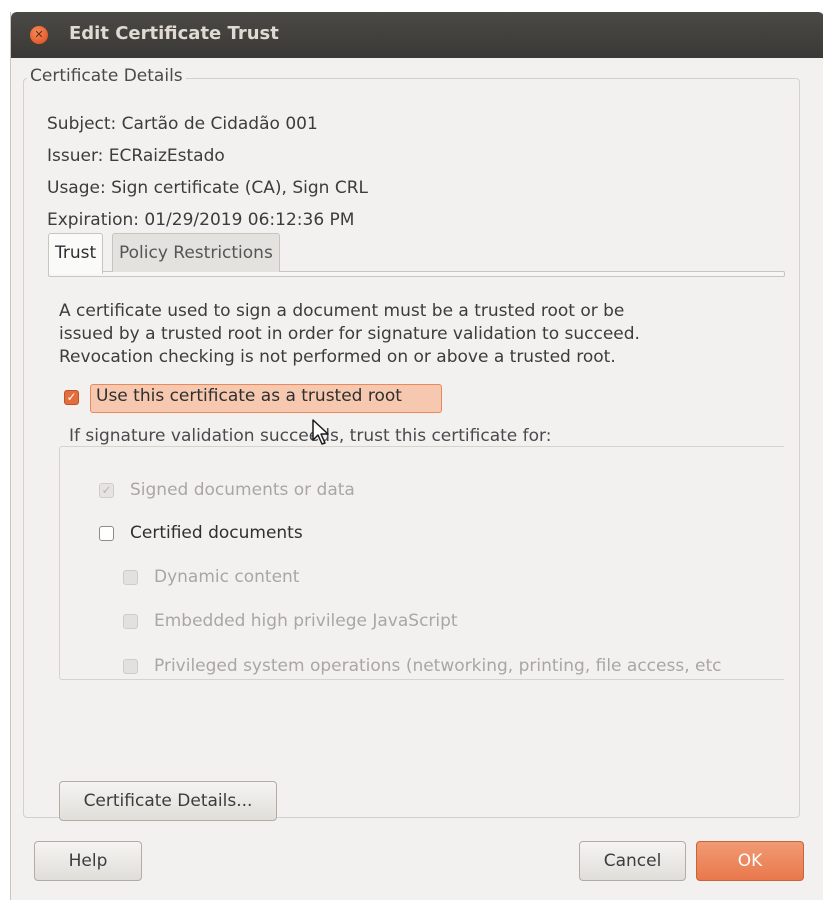 This screenshot has height=900, width=823. What do you see at coordinates (130, 577) in the screenshot?
I see `dynamic-content-checkbox` at bounding box center [130, 577].